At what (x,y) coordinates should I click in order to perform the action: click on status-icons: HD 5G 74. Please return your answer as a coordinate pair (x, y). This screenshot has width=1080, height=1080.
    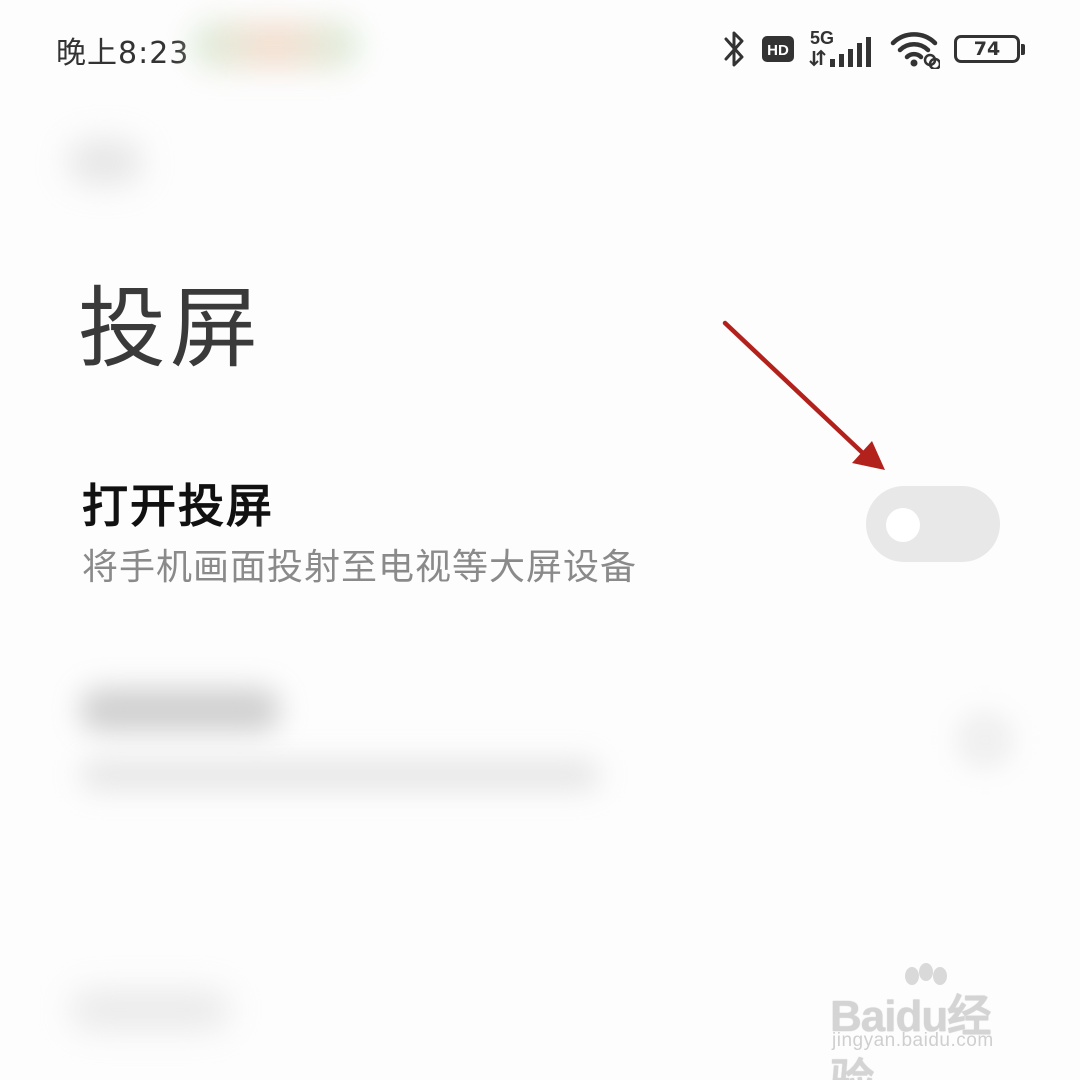
    Looking at the image, I should click on (873, 49).